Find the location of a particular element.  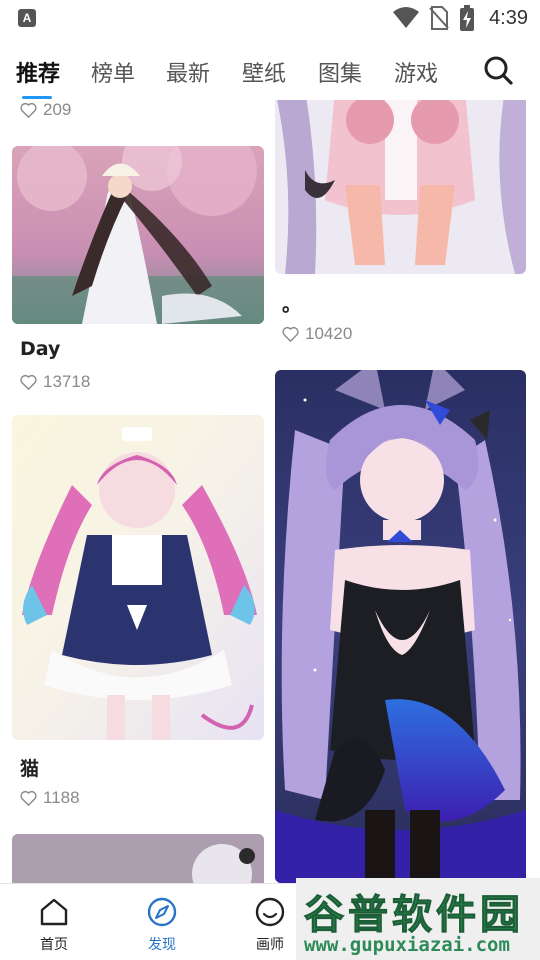

nav-label: 发现 is located at coordinates (162, 945).